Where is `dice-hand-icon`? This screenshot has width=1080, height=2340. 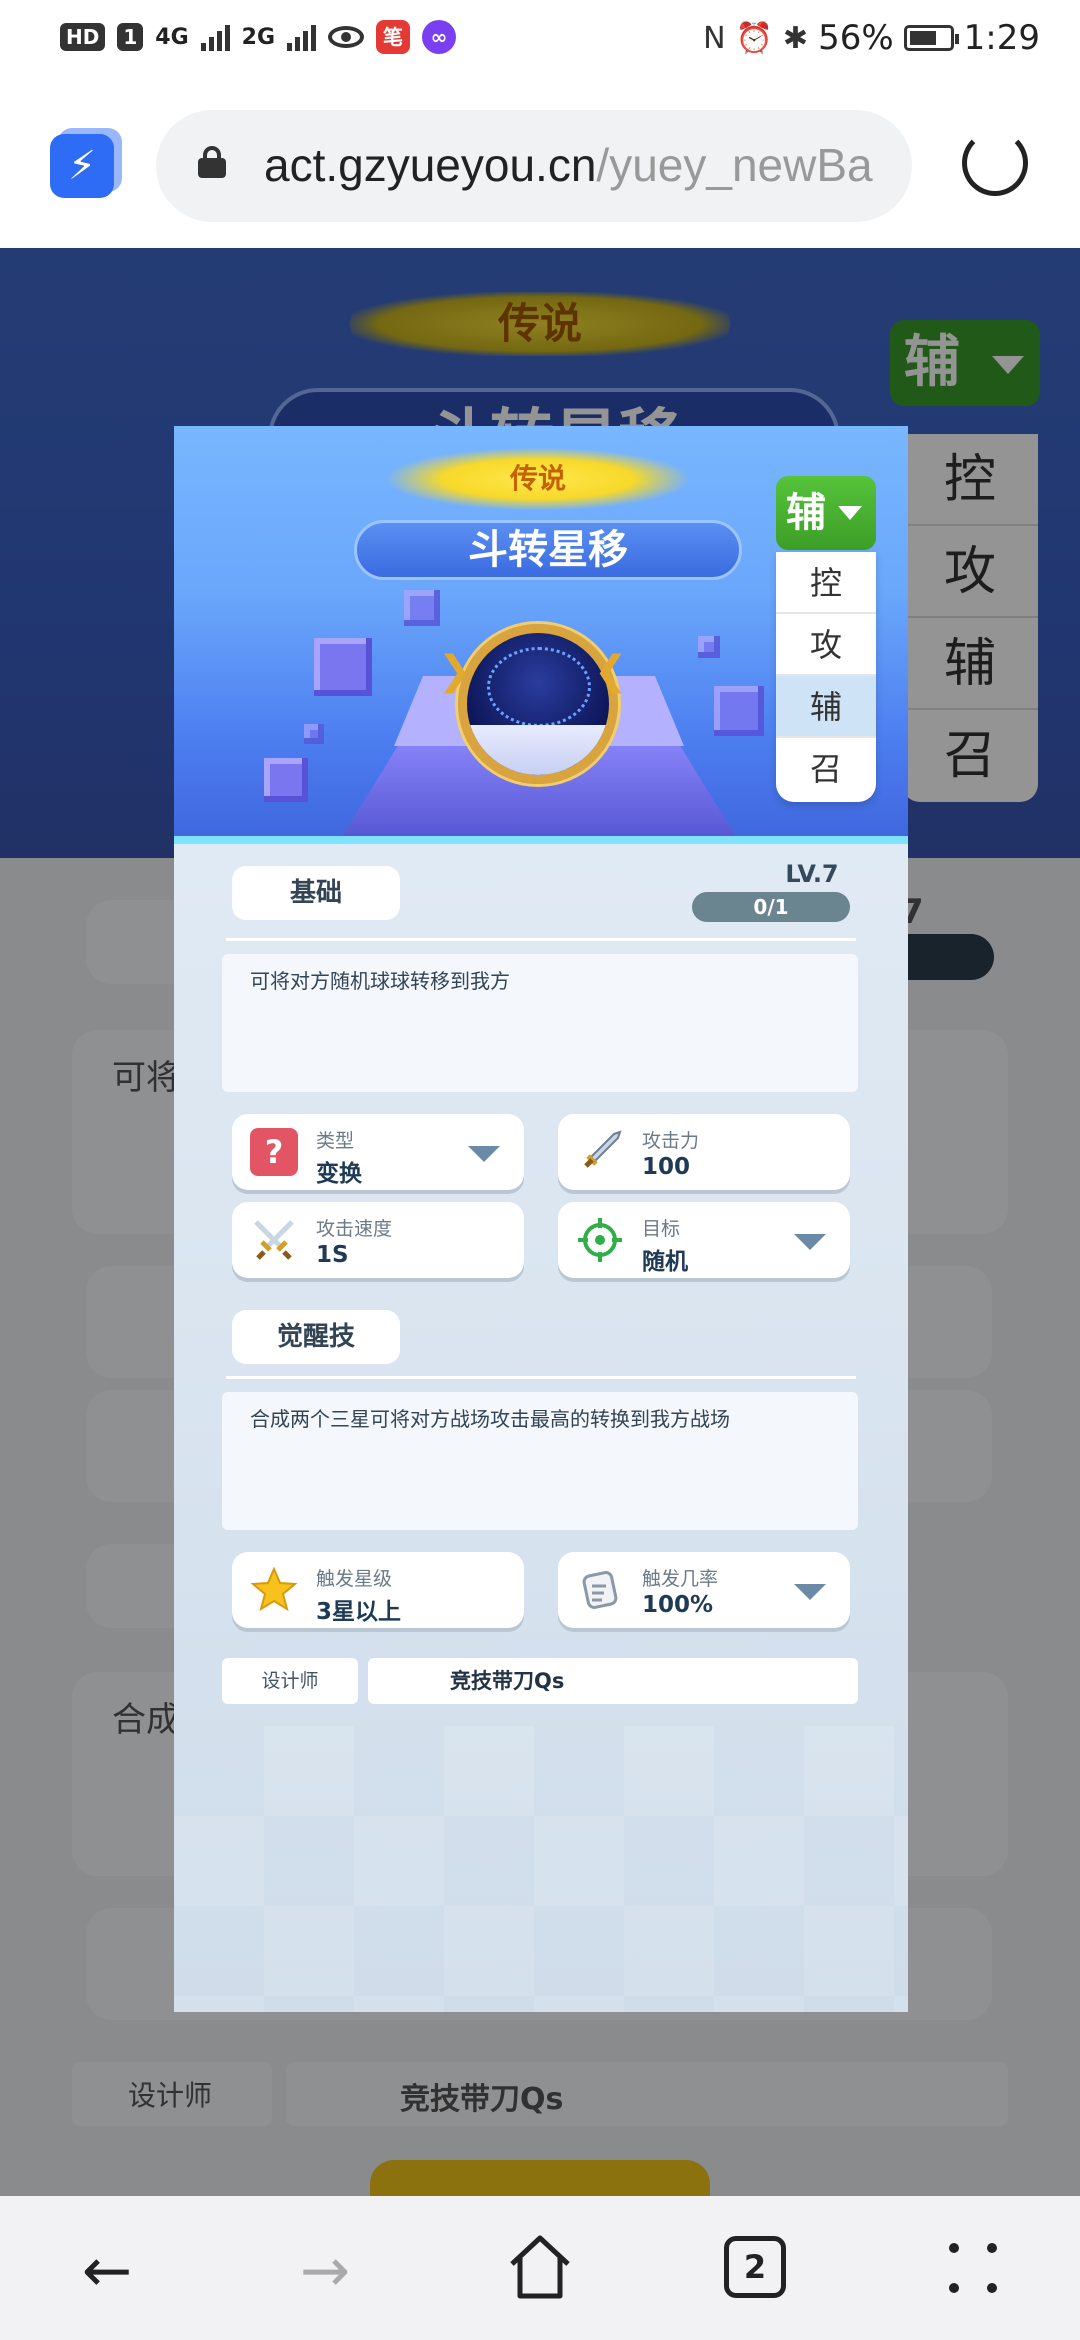 dice-hand-icon is located at coordinates (600, 1590).